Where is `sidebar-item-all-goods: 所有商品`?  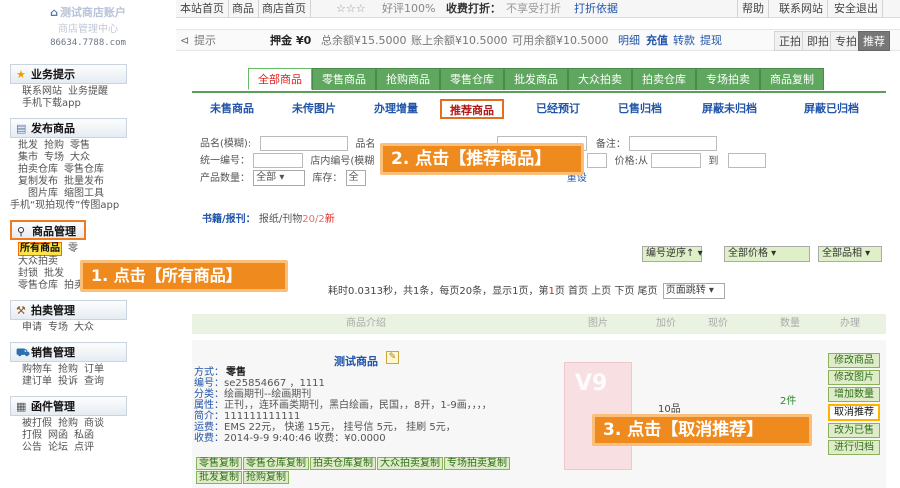
sidebar-item-all-goods: 所有商品 is located at coordinates (40, 249).